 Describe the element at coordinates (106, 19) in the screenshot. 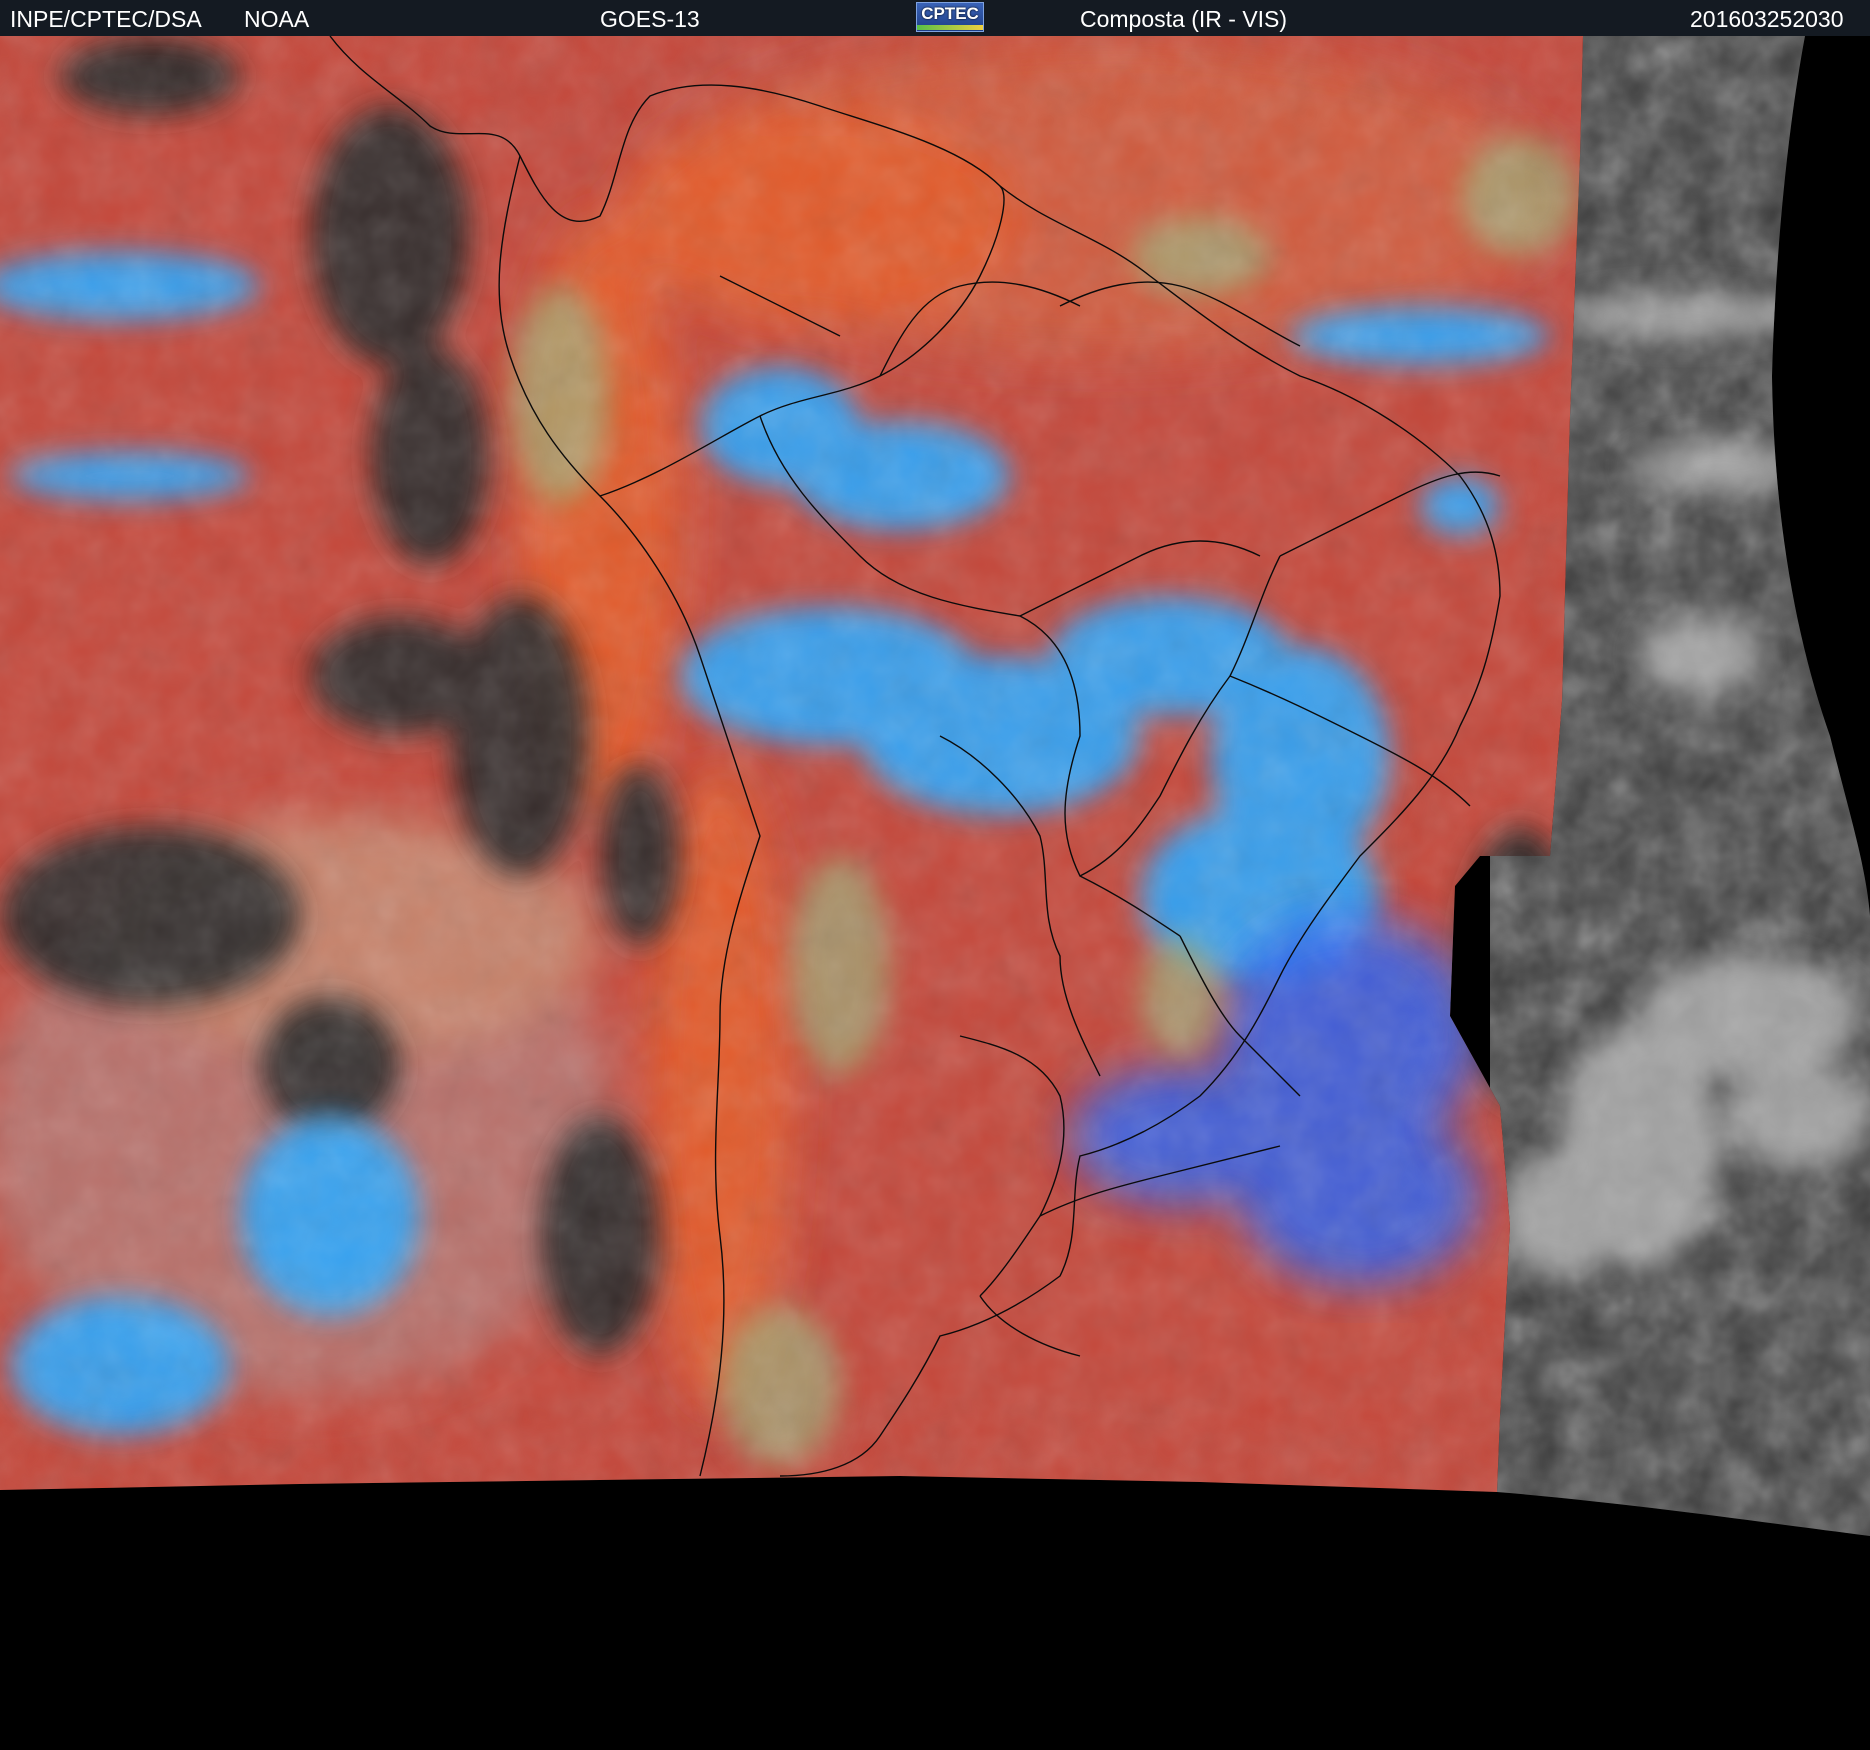

I see `agency-label: INPE/CPTEC/DSA` at that location.